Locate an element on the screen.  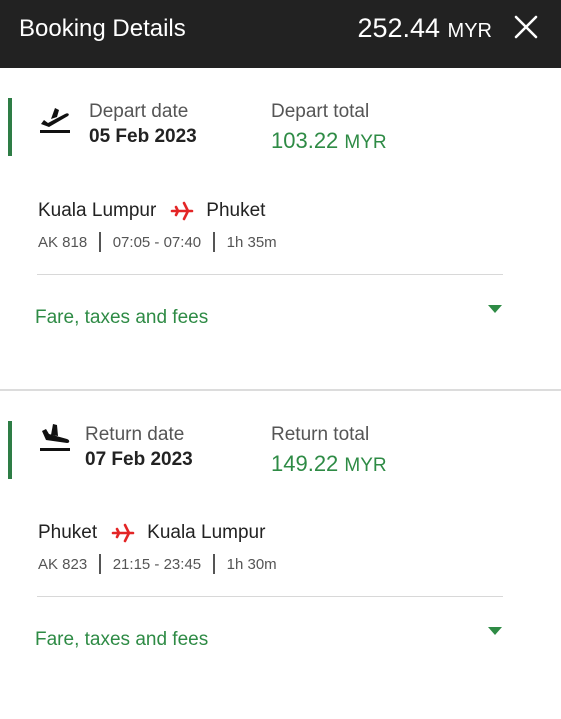
return-total-currency: MYR is located at coordinates (365, 465).